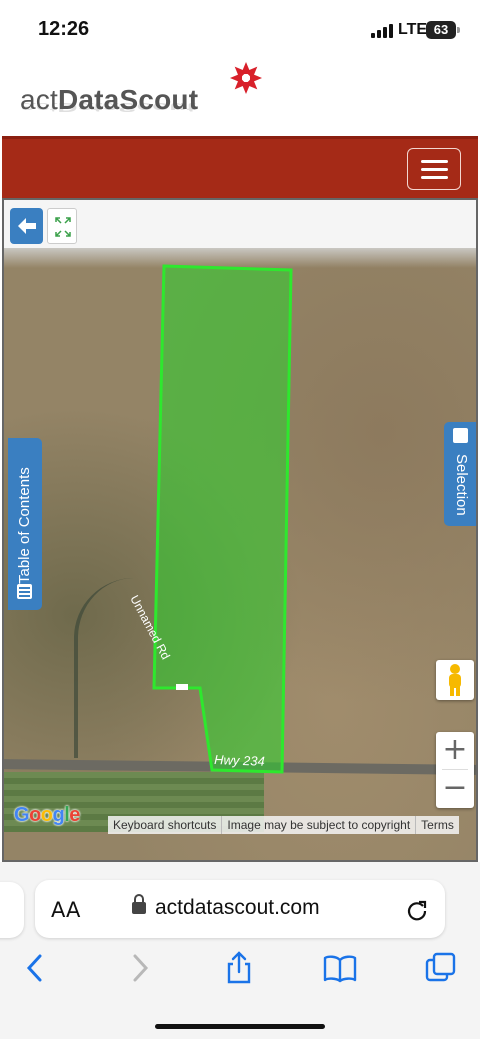 This screenshot has height=1039, width=480. I want to click on fullscreen-icon, so click(63, 227).